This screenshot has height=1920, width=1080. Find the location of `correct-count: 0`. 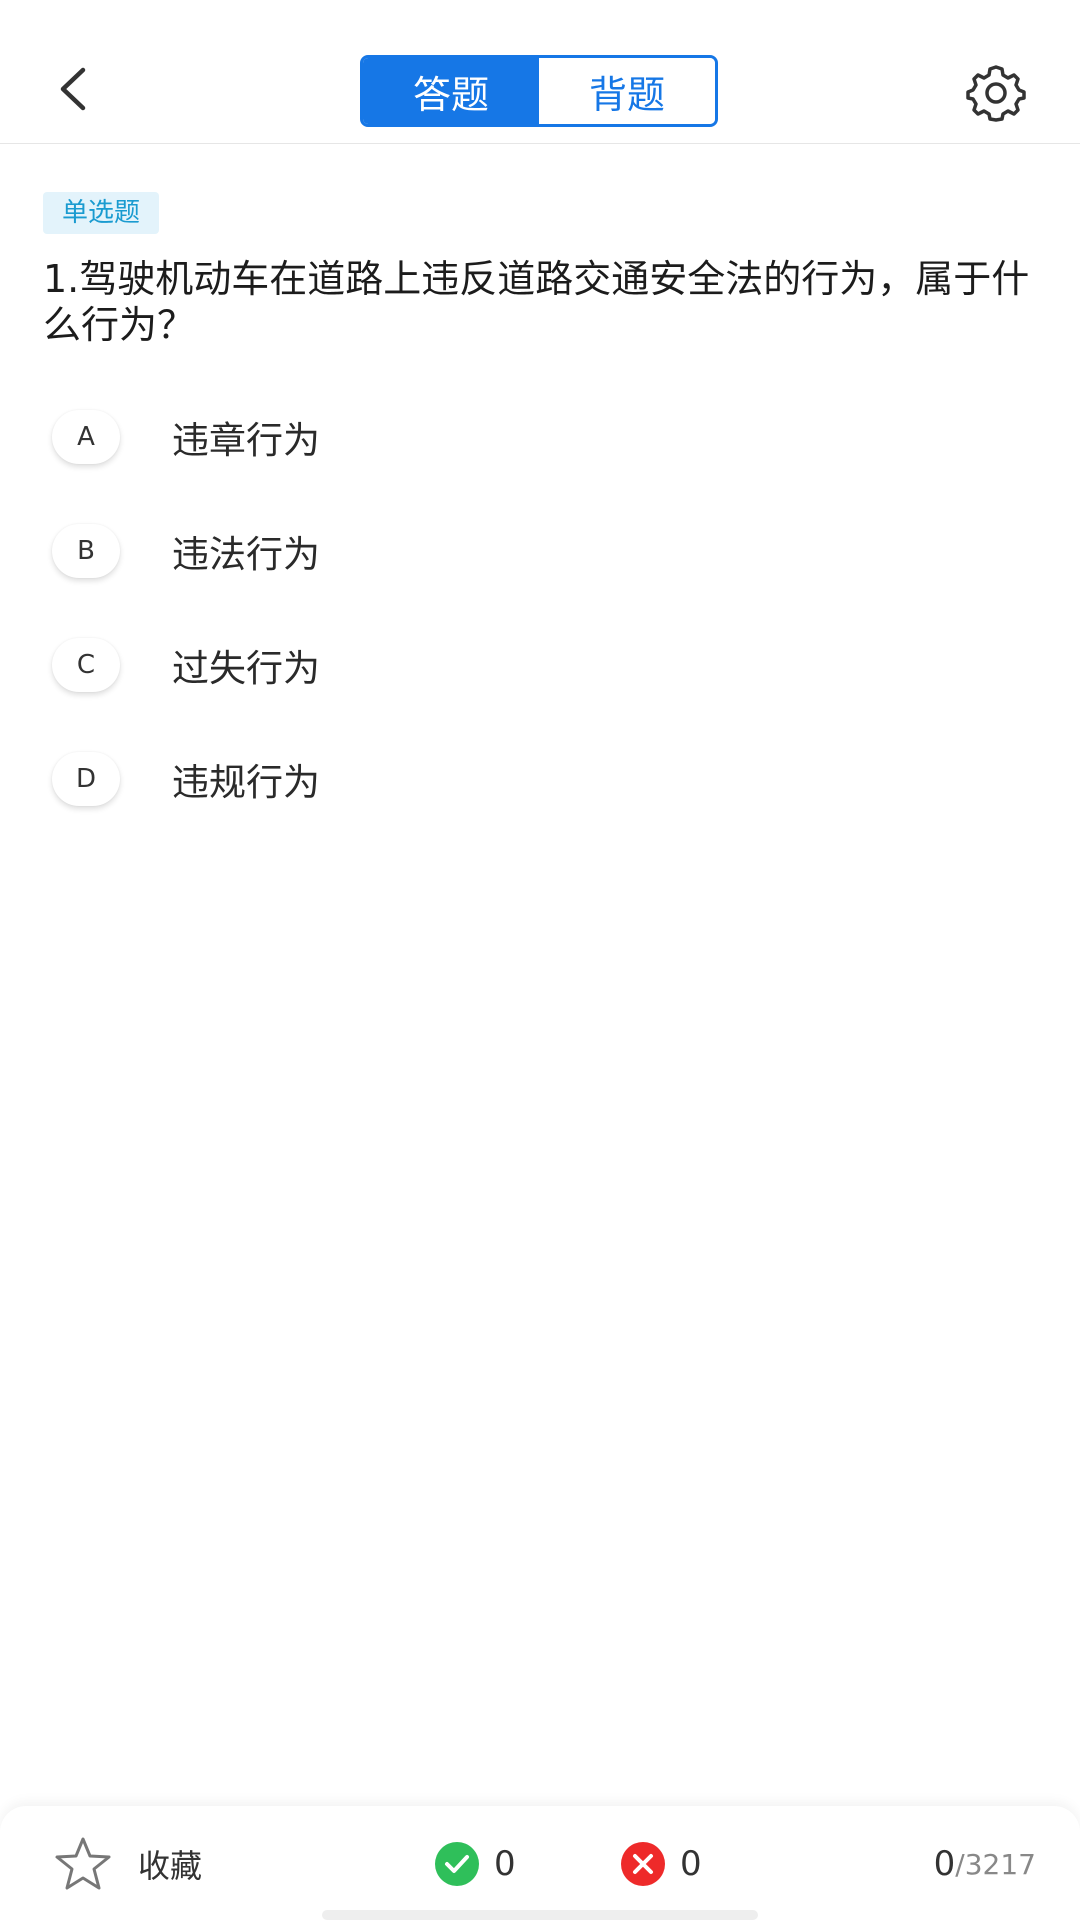

correct-count: 0 is located at coordinates (505, 1864).